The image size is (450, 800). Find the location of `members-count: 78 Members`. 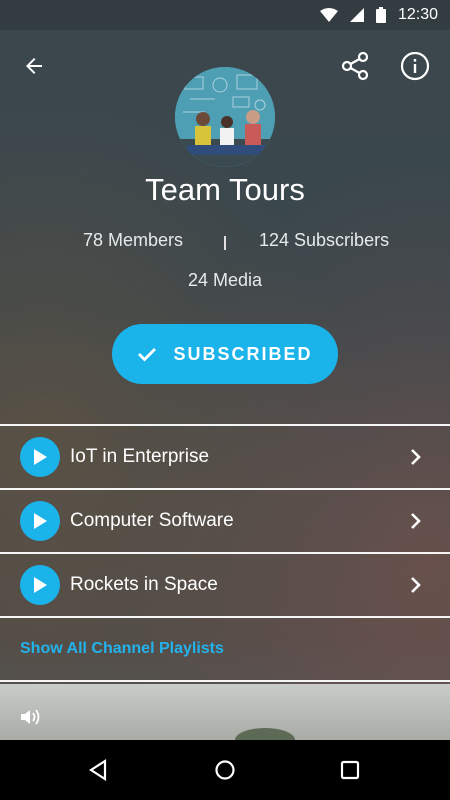

members-count: 78 Members is located at coordinates (133, 240).